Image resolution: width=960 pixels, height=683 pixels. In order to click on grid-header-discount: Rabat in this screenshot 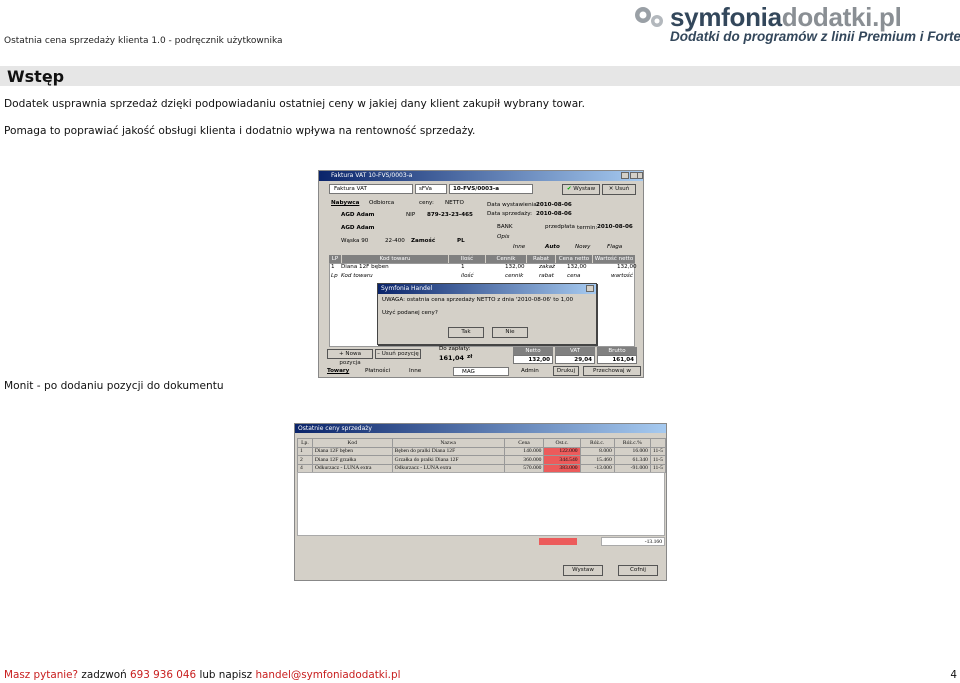, I will do `click(541, 259)`.